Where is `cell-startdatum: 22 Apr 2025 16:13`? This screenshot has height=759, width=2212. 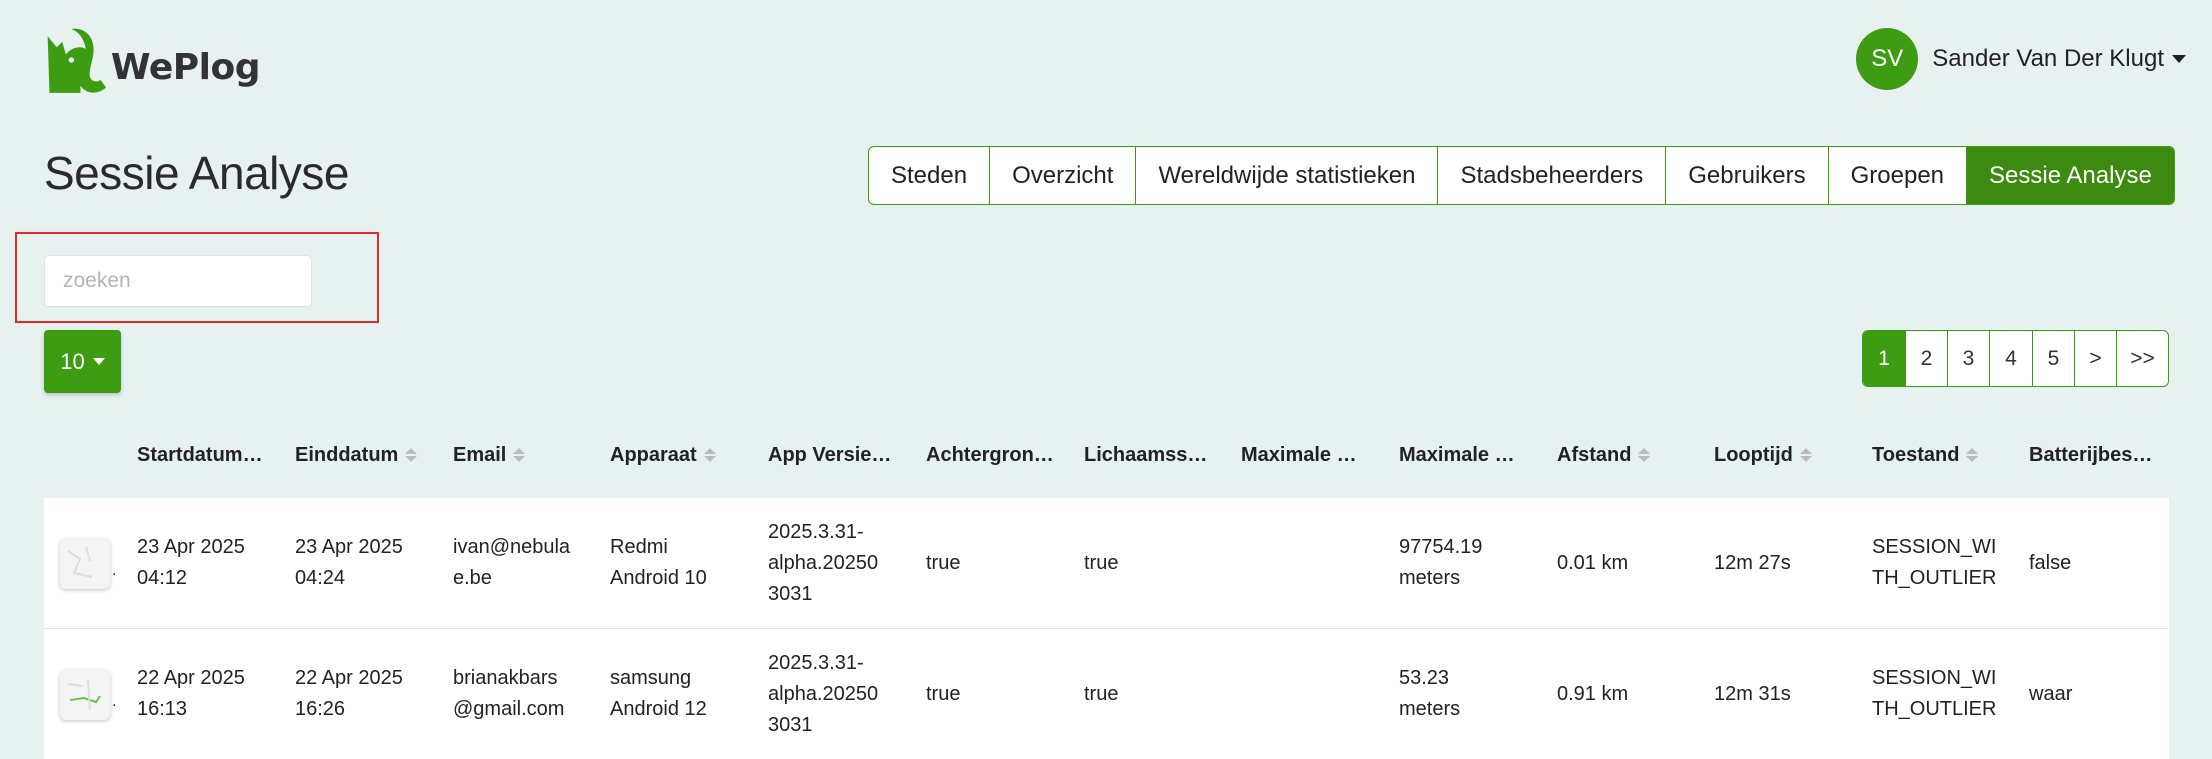
cell-startdatum: 22 Apr 2025 16:13 is located at coordinates (191, 693).